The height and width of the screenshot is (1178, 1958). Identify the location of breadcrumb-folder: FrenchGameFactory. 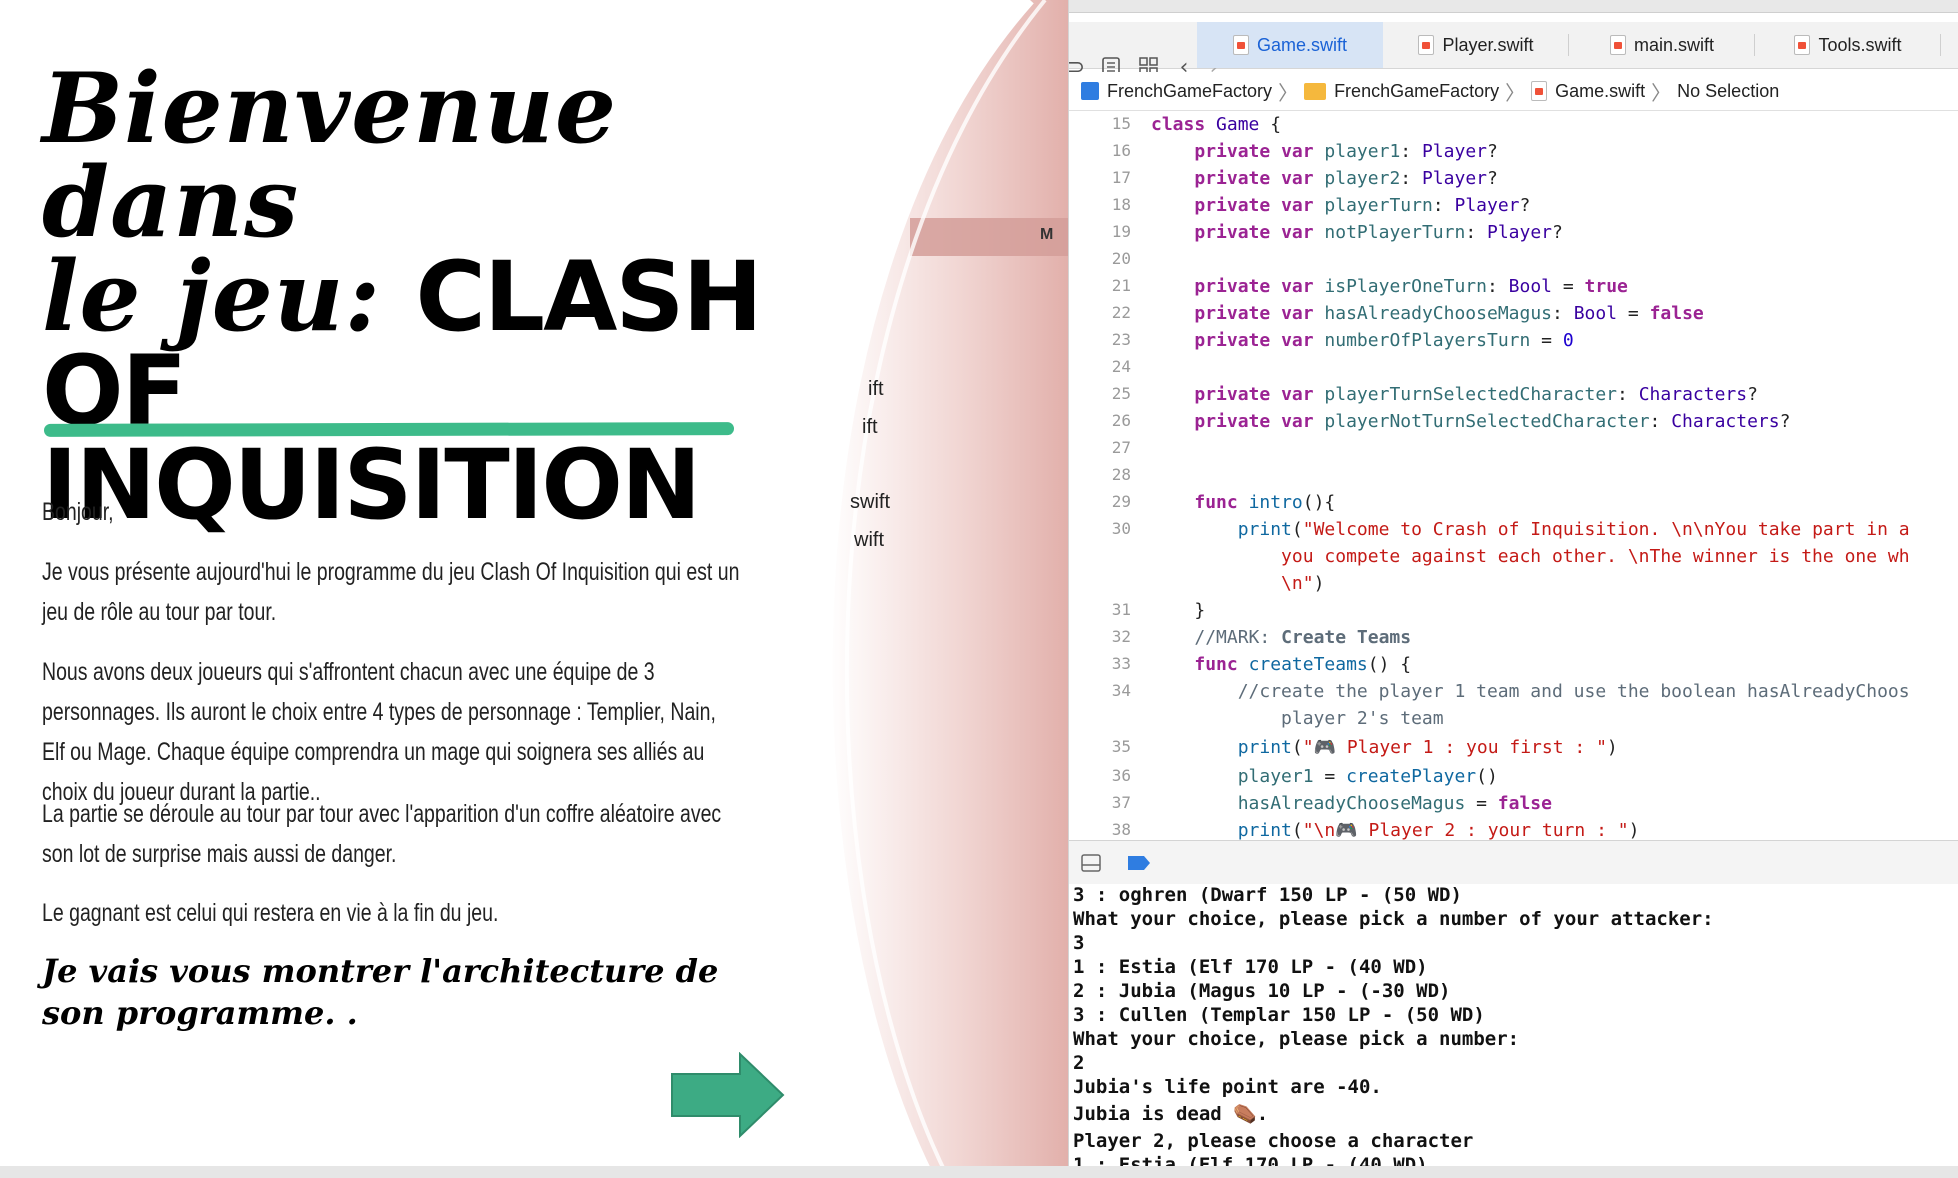
(1401, 91).